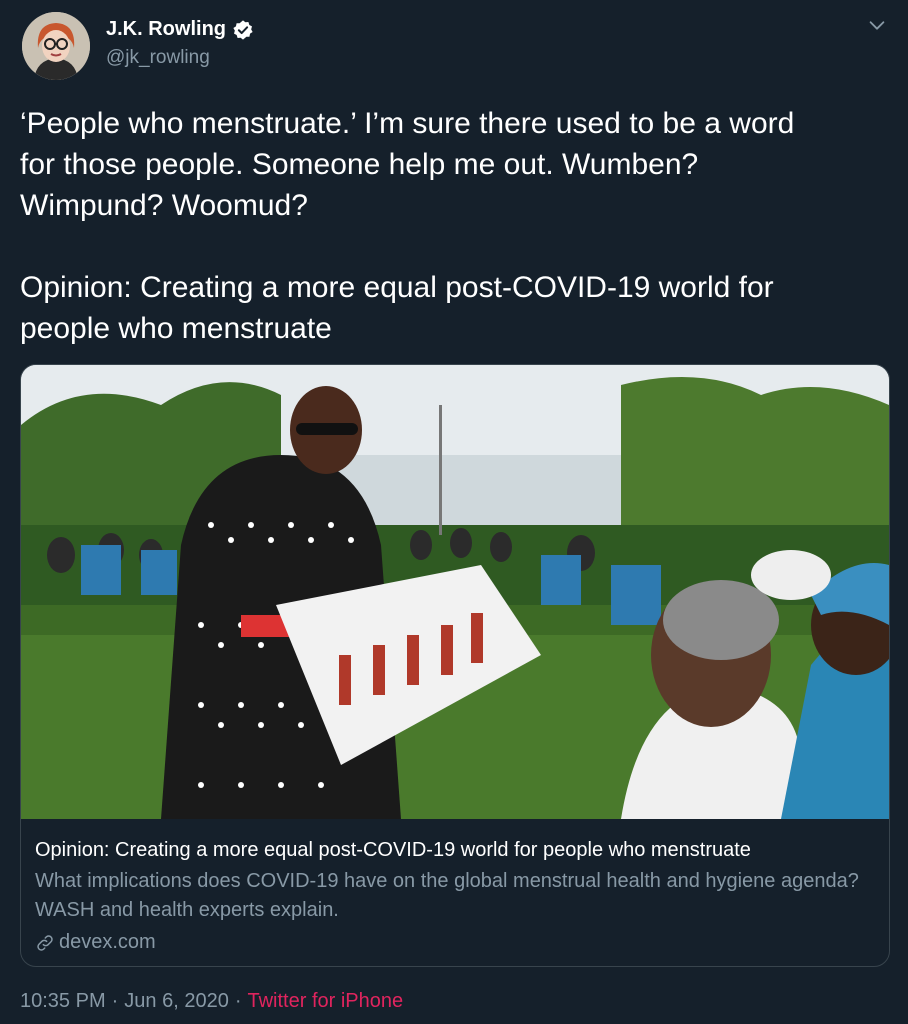 The width and height of the screenshot is (908, 1024). Describe the element at coordinates (455, 942) in the screenshot. I see `card-domain-row: devex.com` at that location.